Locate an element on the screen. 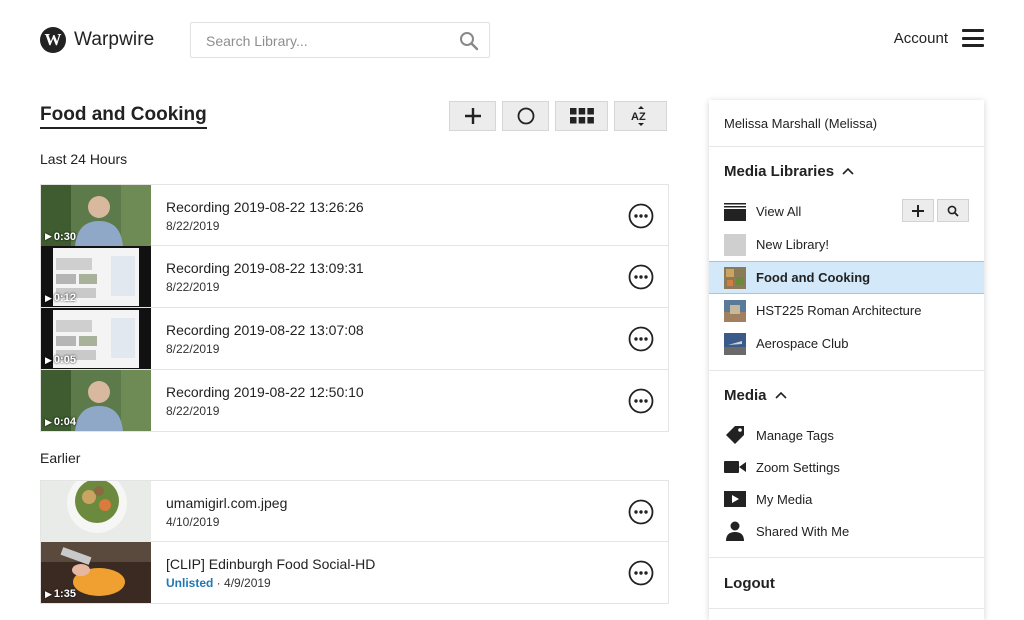 The image size is (1024, 620). duration-badge: ▶ 1:35 is located at coordinates (60, 594).